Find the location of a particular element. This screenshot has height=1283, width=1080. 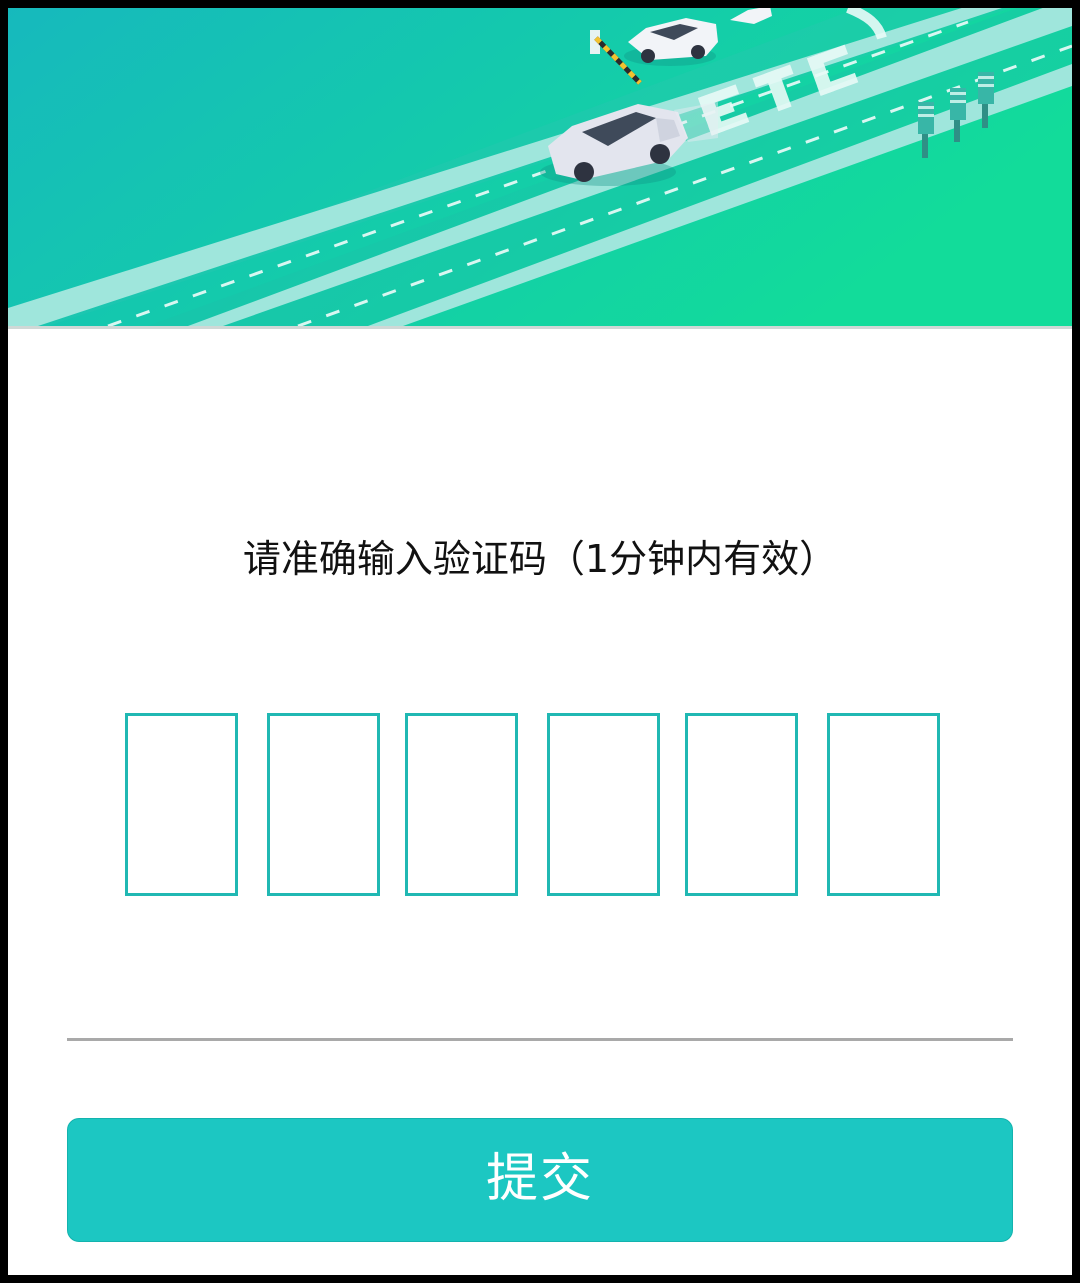

verification-instruction: 请准确输入验证码（1分钟内有效） is located at coordinates (540, 559).